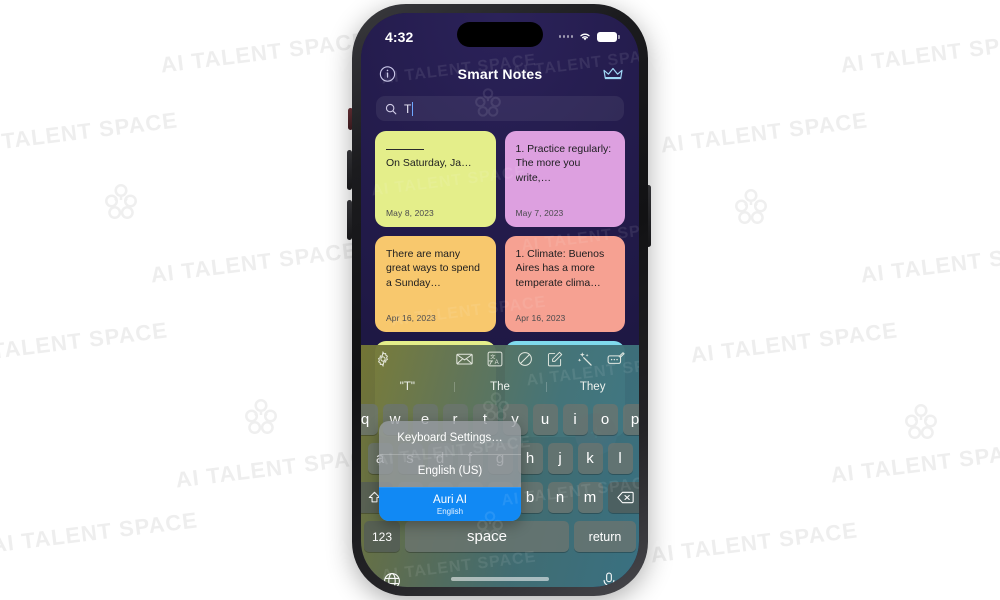 The height and width of the screenshot is (600, 1000). Describe the element at coordinates (500, 34) in the screenshot. I see `dynamic-island` at that location.